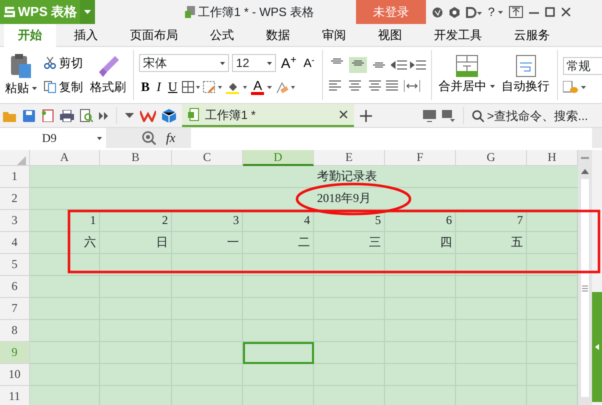  I want to click on row-header: 7, so click(15, 309).